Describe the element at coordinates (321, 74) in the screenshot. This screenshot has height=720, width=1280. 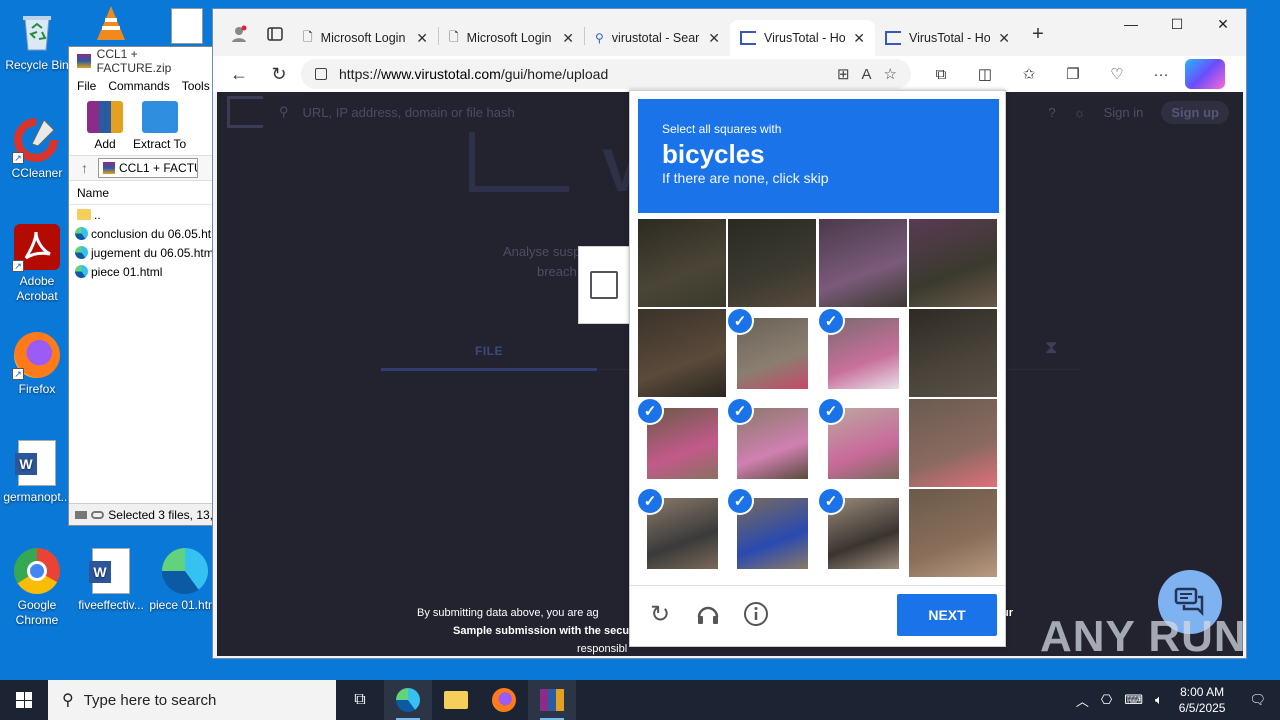
I see `lock-icon` at that location.